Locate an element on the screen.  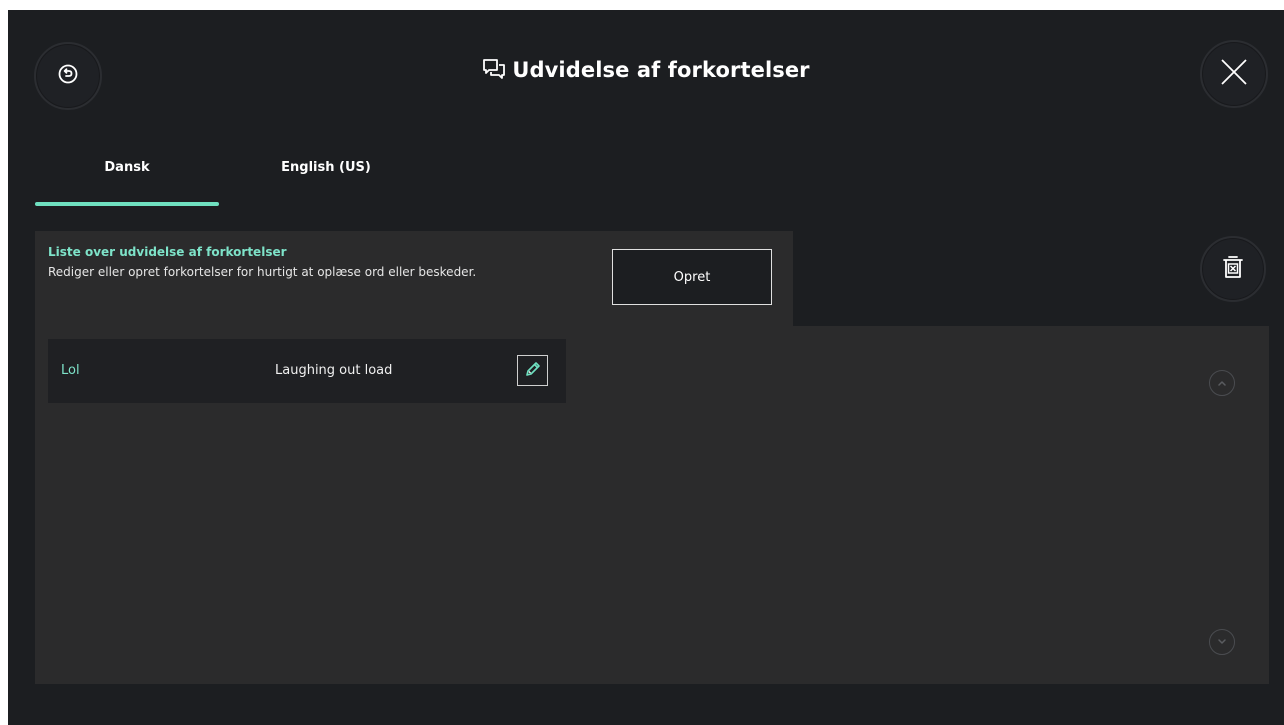
trash-icon is located at coordinates (1233, 269).